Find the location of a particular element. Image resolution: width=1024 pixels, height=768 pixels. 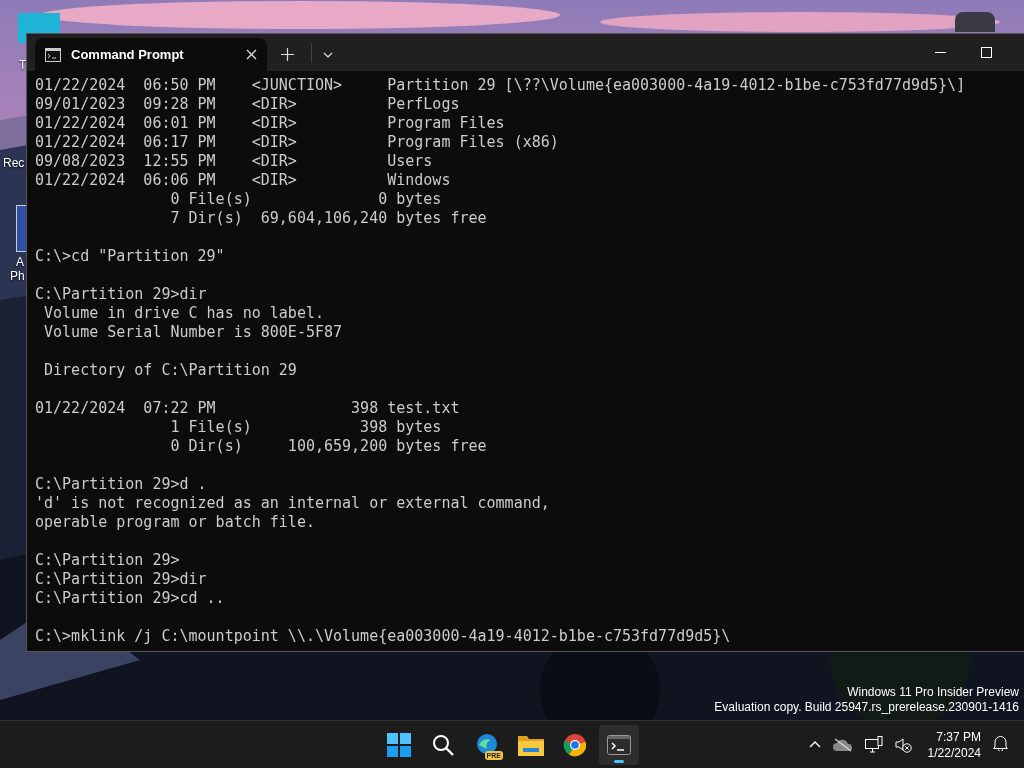

cloud-icon is located at coordinates (842, 744).